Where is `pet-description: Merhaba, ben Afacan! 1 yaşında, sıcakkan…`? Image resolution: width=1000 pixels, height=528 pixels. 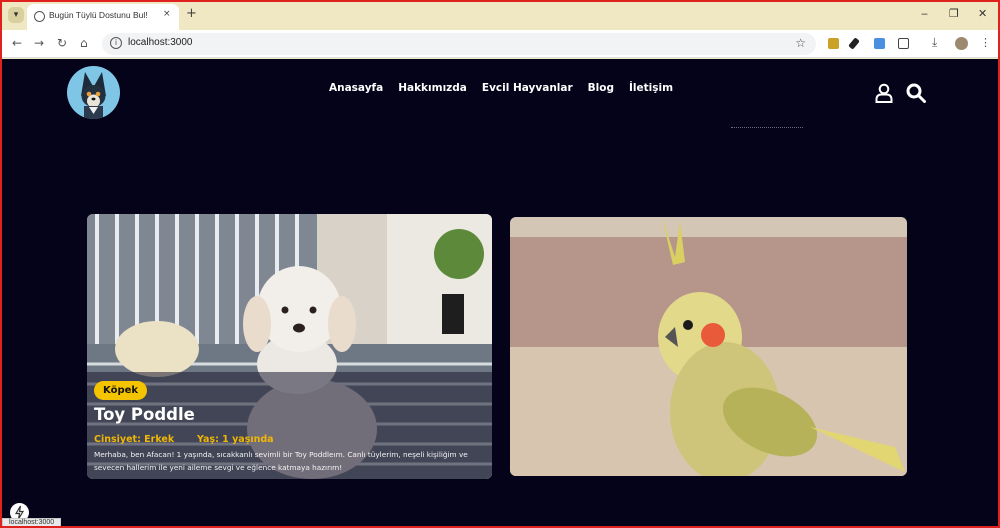
pet-description: Merhaba, ben Afacan! 1 yaşında, sıcakkan… is located at coordinates (281, 461).